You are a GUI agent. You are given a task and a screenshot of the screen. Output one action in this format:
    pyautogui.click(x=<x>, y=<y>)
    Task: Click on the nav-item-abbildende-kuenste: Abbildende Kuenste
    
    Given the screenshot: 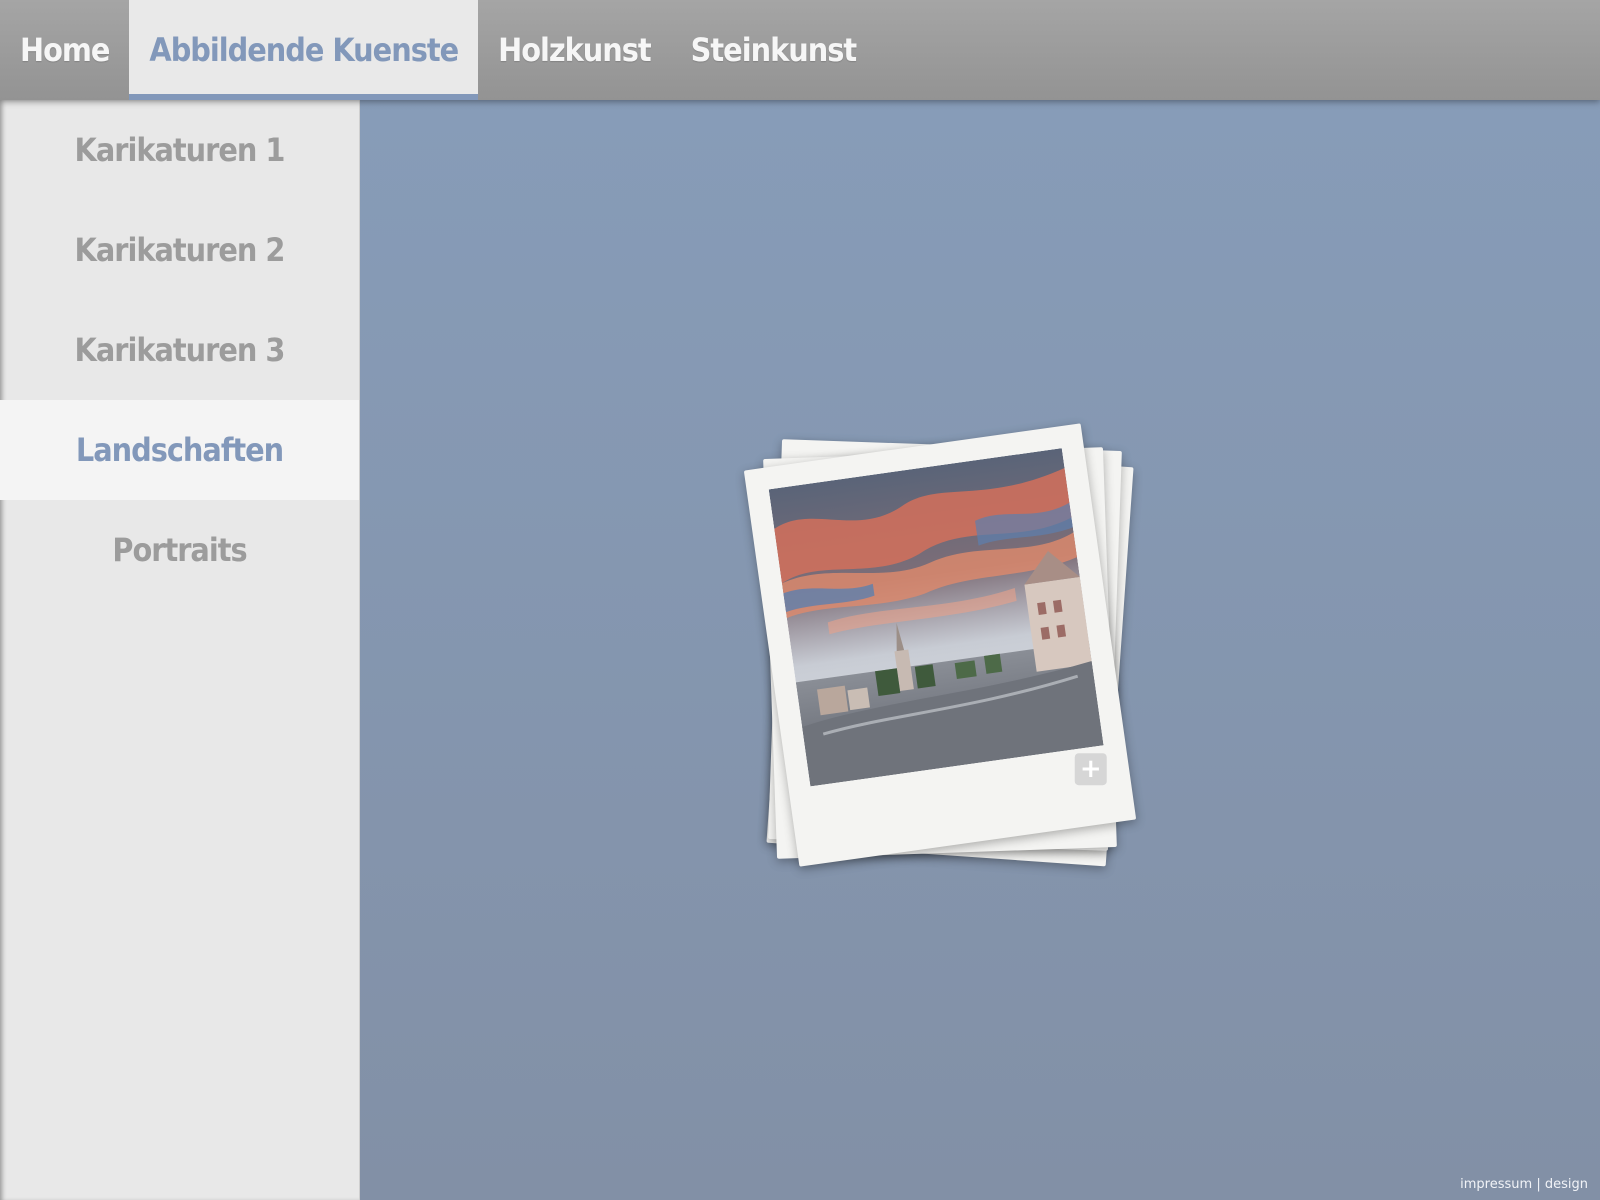 What is the action you would take?
    pyautogui.click(x=304, y=50)
    